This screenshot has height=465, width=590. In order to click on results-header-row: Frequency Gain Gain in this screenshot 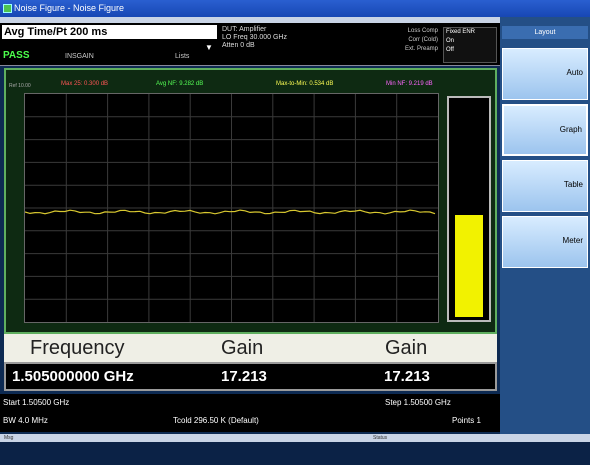, I will do `click(250, 348)`.